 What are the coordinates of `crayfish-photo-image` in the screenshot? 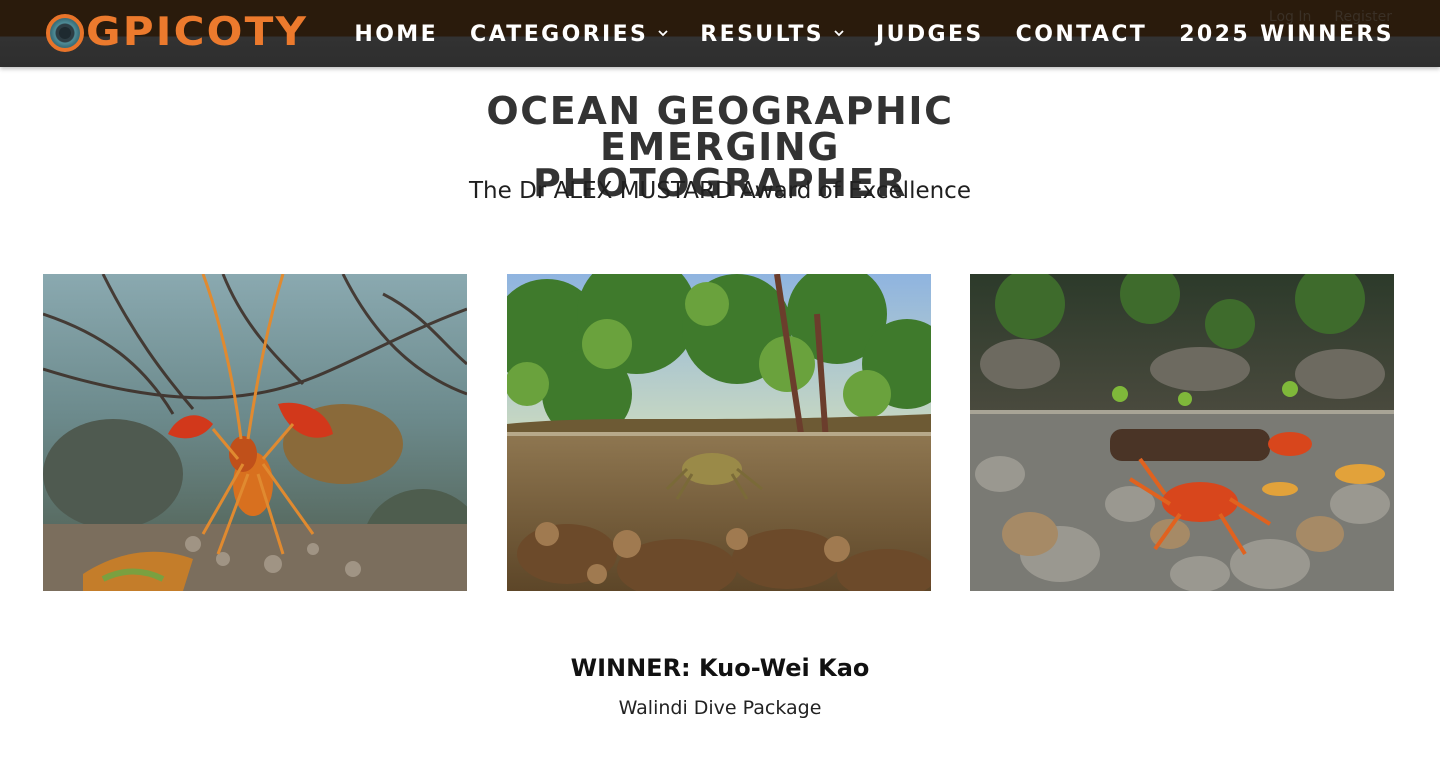 It's located at (255, 432).